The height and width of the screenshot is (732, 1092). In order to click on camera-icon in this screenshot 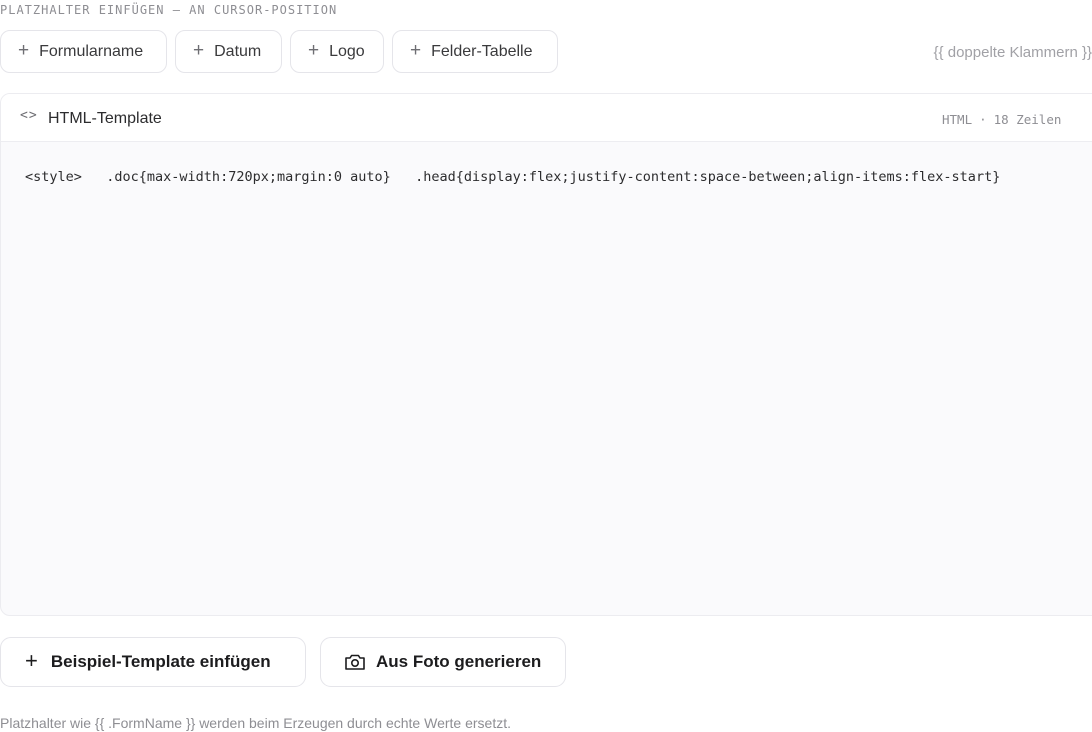, I will do `click(355, 662)`.